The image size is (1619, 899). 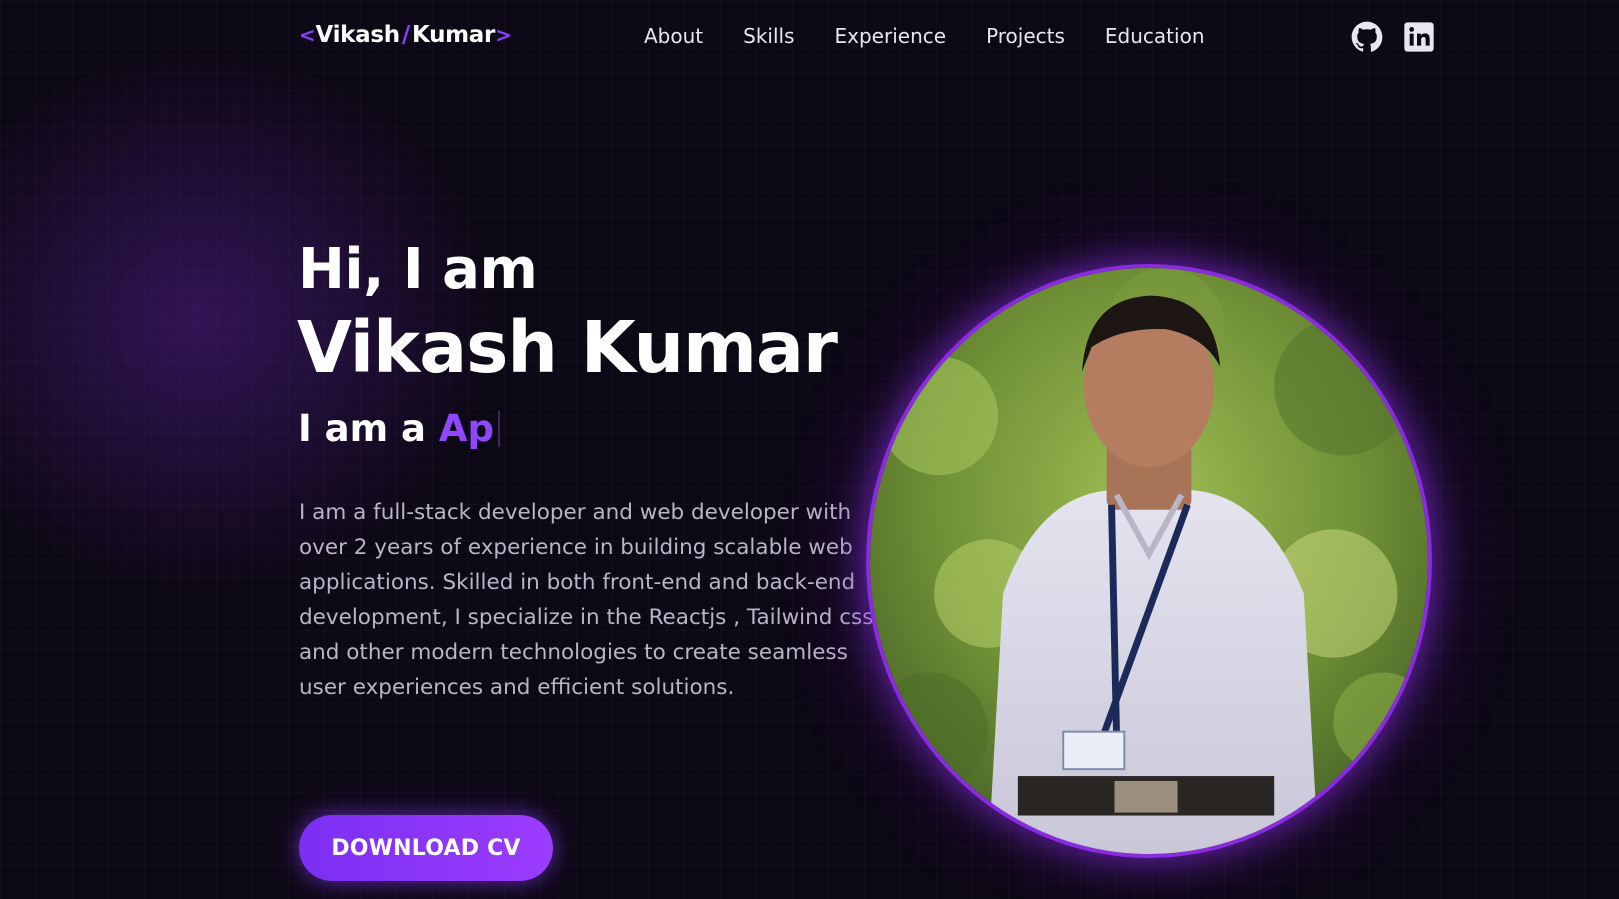 What do you see at coordinates (673, 36) in the screenshot?
I see `nav-link-about: About` at bounding box center [673, 36].